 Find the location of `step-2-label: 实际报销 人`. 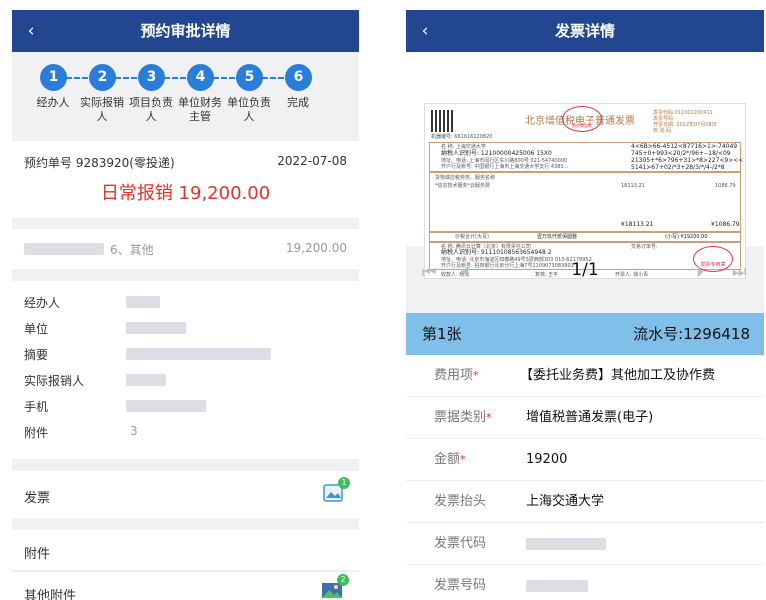

step-2-label: 实际报销 人 is located at coordinates (102, 109).